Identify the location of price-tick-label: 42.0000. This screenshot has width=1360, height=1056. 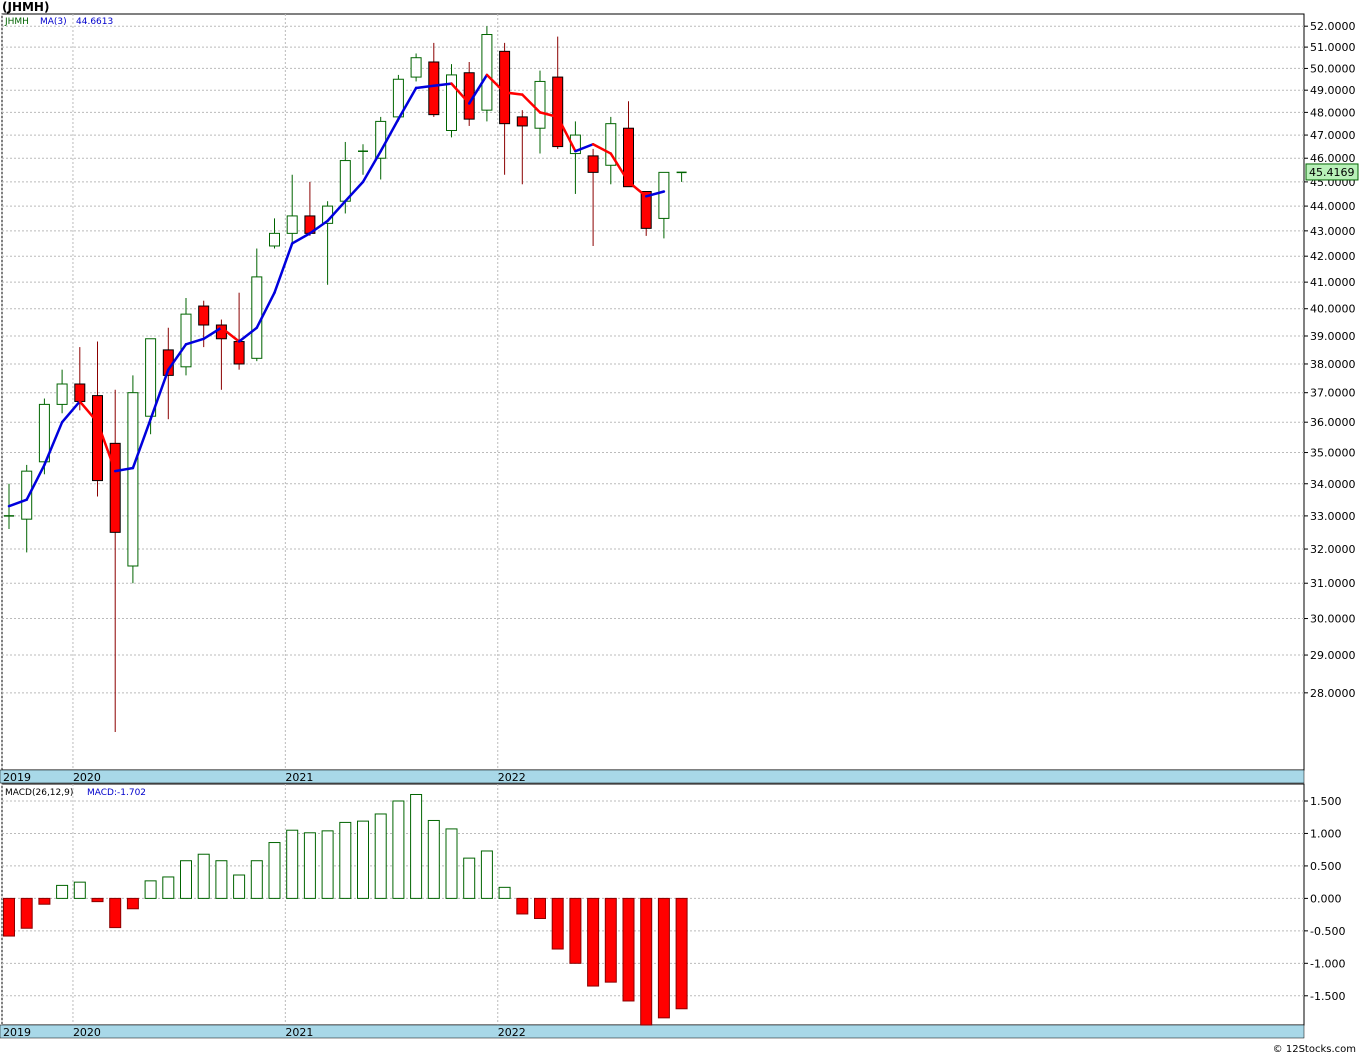
(1333, 256).